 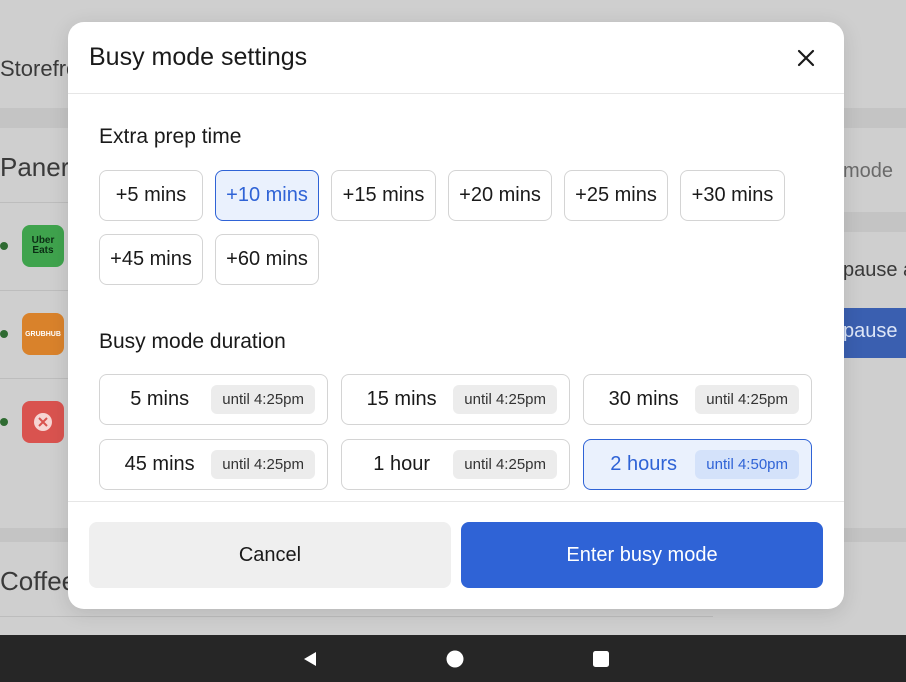 I want to click on prep-option: +5 mins, so click(x=151, y=195).